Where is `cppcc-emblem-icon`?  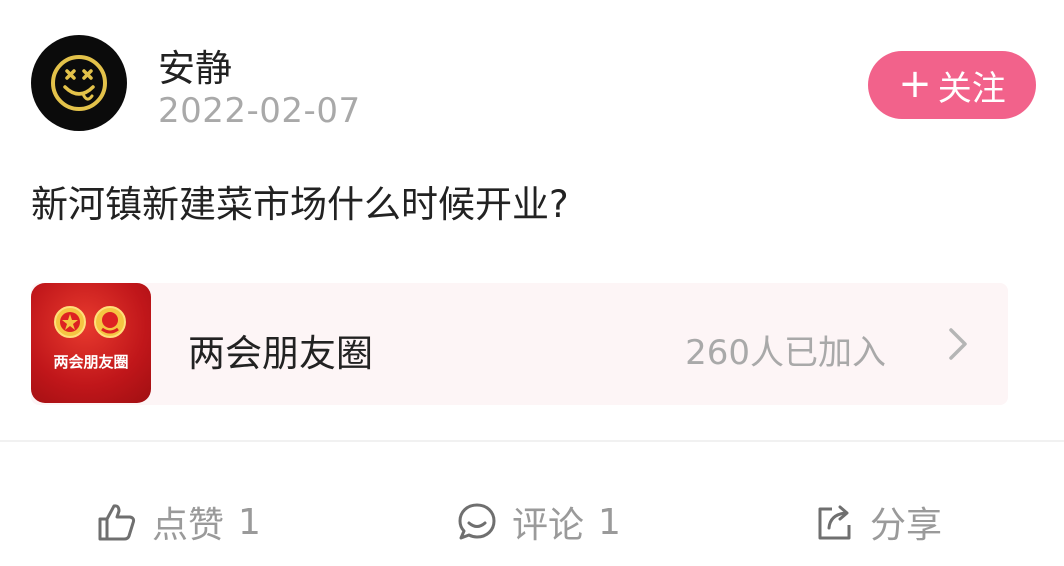 cppcc-emblem-icon is located at coordinates (110, 322).